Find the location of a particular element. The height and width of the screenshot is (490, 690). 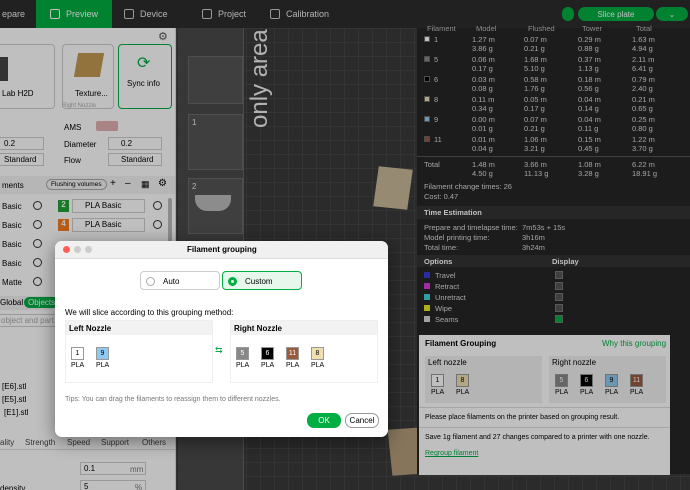

filament-swatch: 11 is located at coordinates (292, 353).